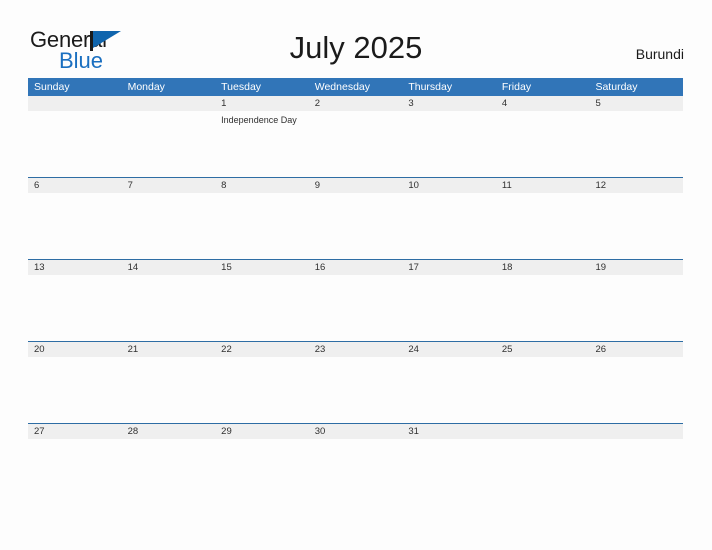 This screenshot has width=712, height=550. I want to click on day-cell-30: 30, so click(356, 431).